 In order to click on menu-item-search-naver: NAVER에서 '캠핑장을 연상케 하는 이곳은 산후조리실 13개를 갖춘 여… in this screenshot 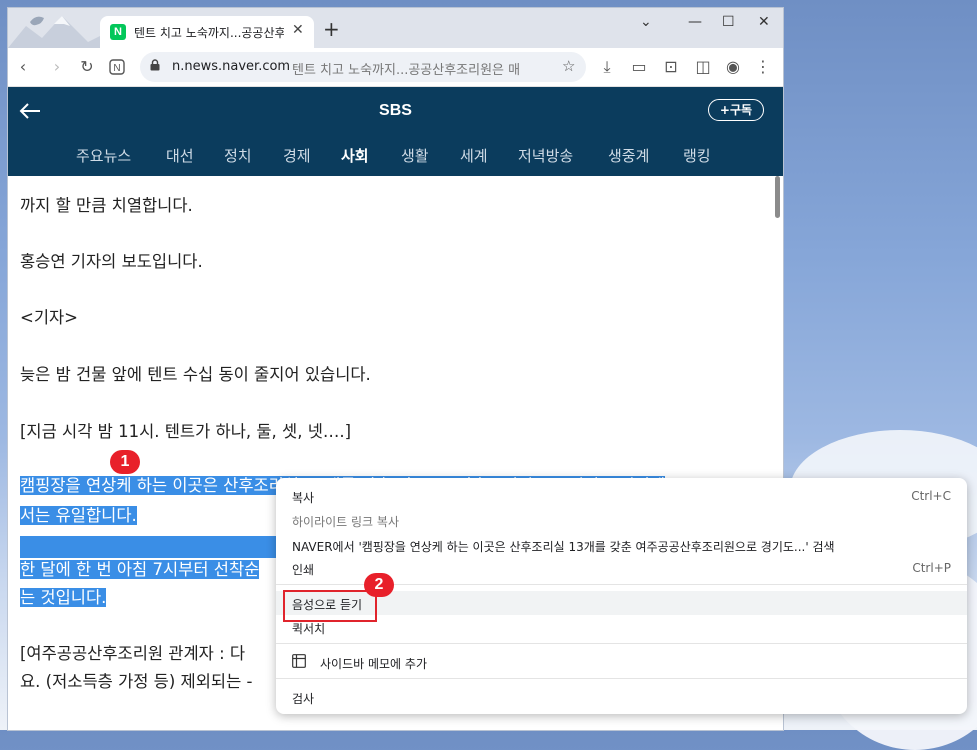, I will do `click(563, 546)`.